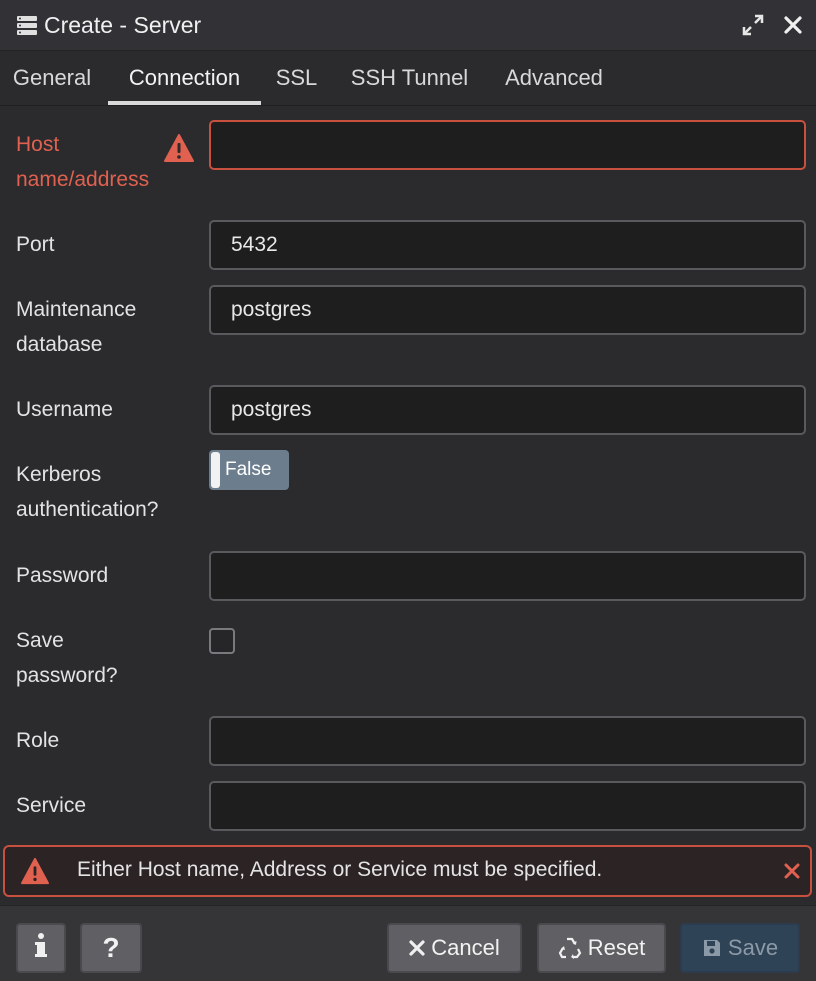 This screenshot has width=816, height=981. Describe the element at coordinates (570, 948) in the screenshot. I see `recycle-icon` at that location.